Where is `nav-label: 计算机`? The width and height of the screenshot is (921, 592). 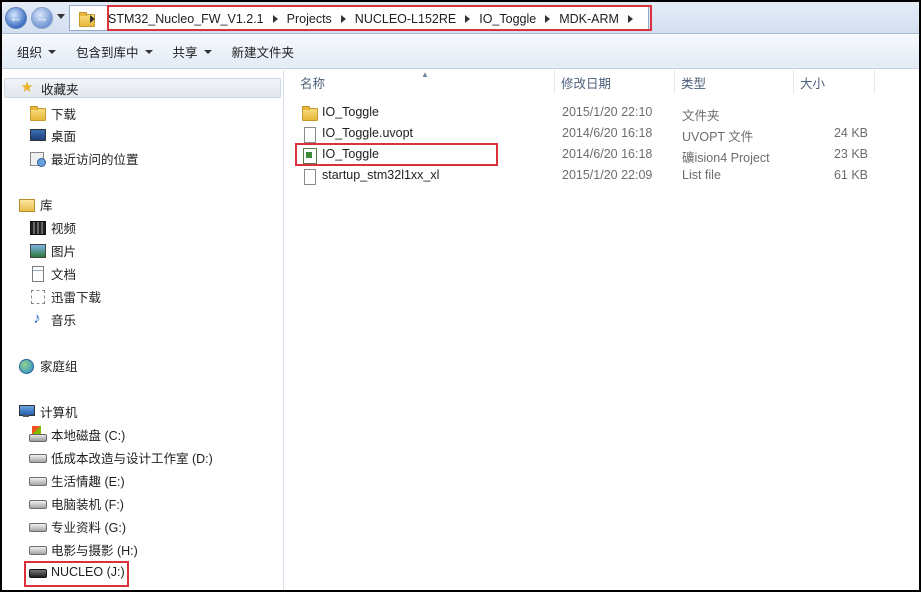 nav-label: 计算机 is located at coordinates (59, 412).